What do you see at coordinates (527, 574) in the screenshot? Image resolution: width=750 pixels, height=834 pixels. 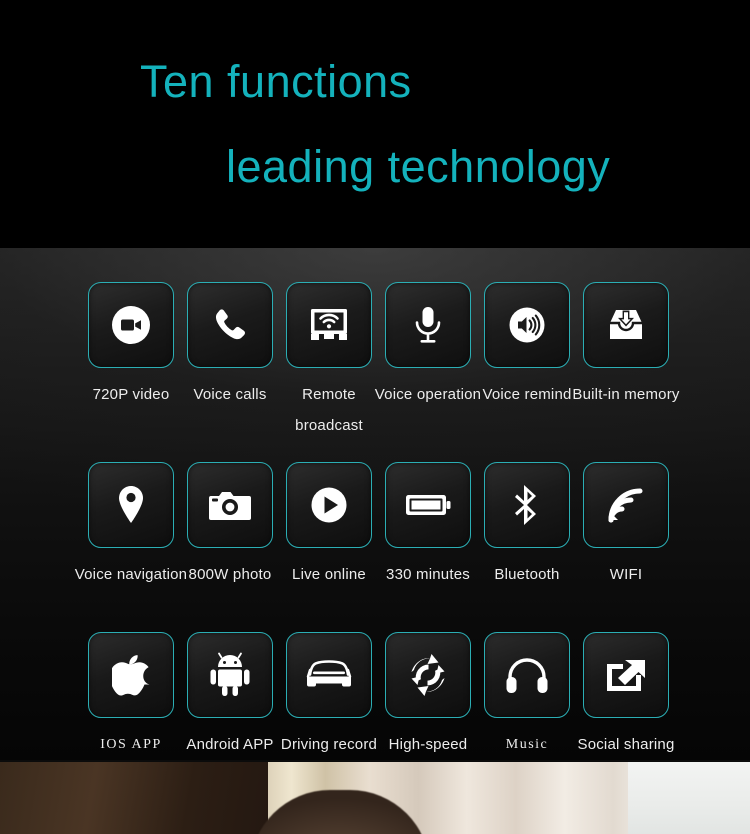 I see `feature-label: Bluetooth` at bounding box center [527, 574].